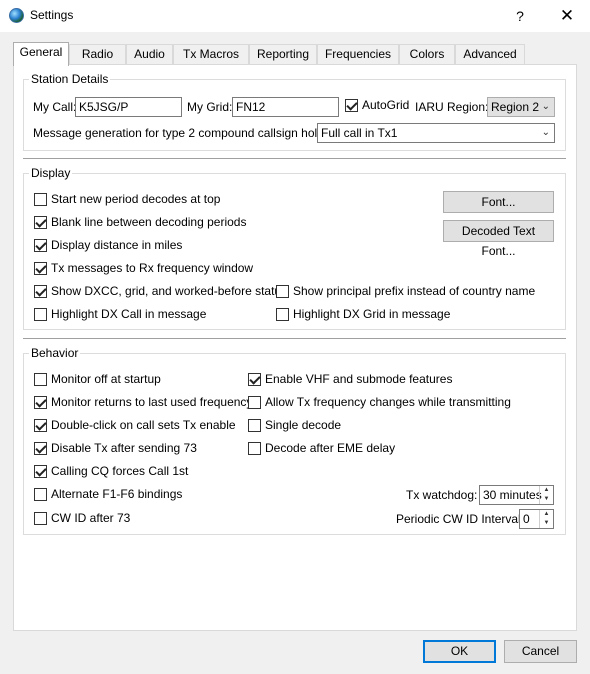 This screenshot has width=590, height=674. What do you see at coordinates (526, 519) in the screenshot?
I see `cw-id-interval-value: 0` at bounding box center [526, 519].